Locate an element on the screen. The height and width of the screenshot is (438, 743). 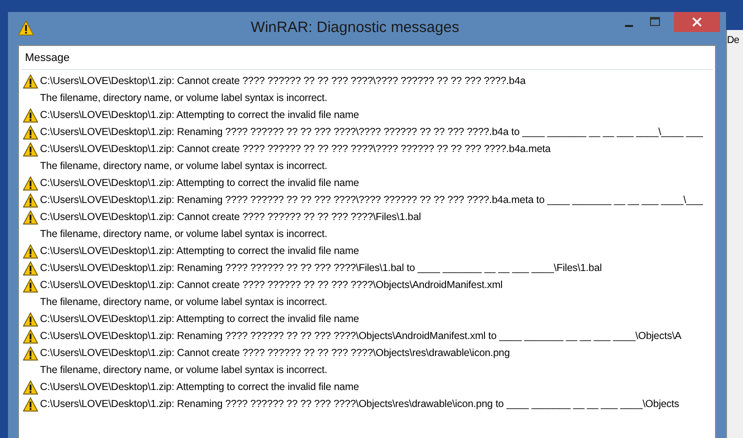
message-text: C:\Users\LOVE\Desktop\1.zip: Cannot create ???? ?????? ?? ?? ??? ????\Objects\AndroidManifest.xml is located at coordinates (271, 285).